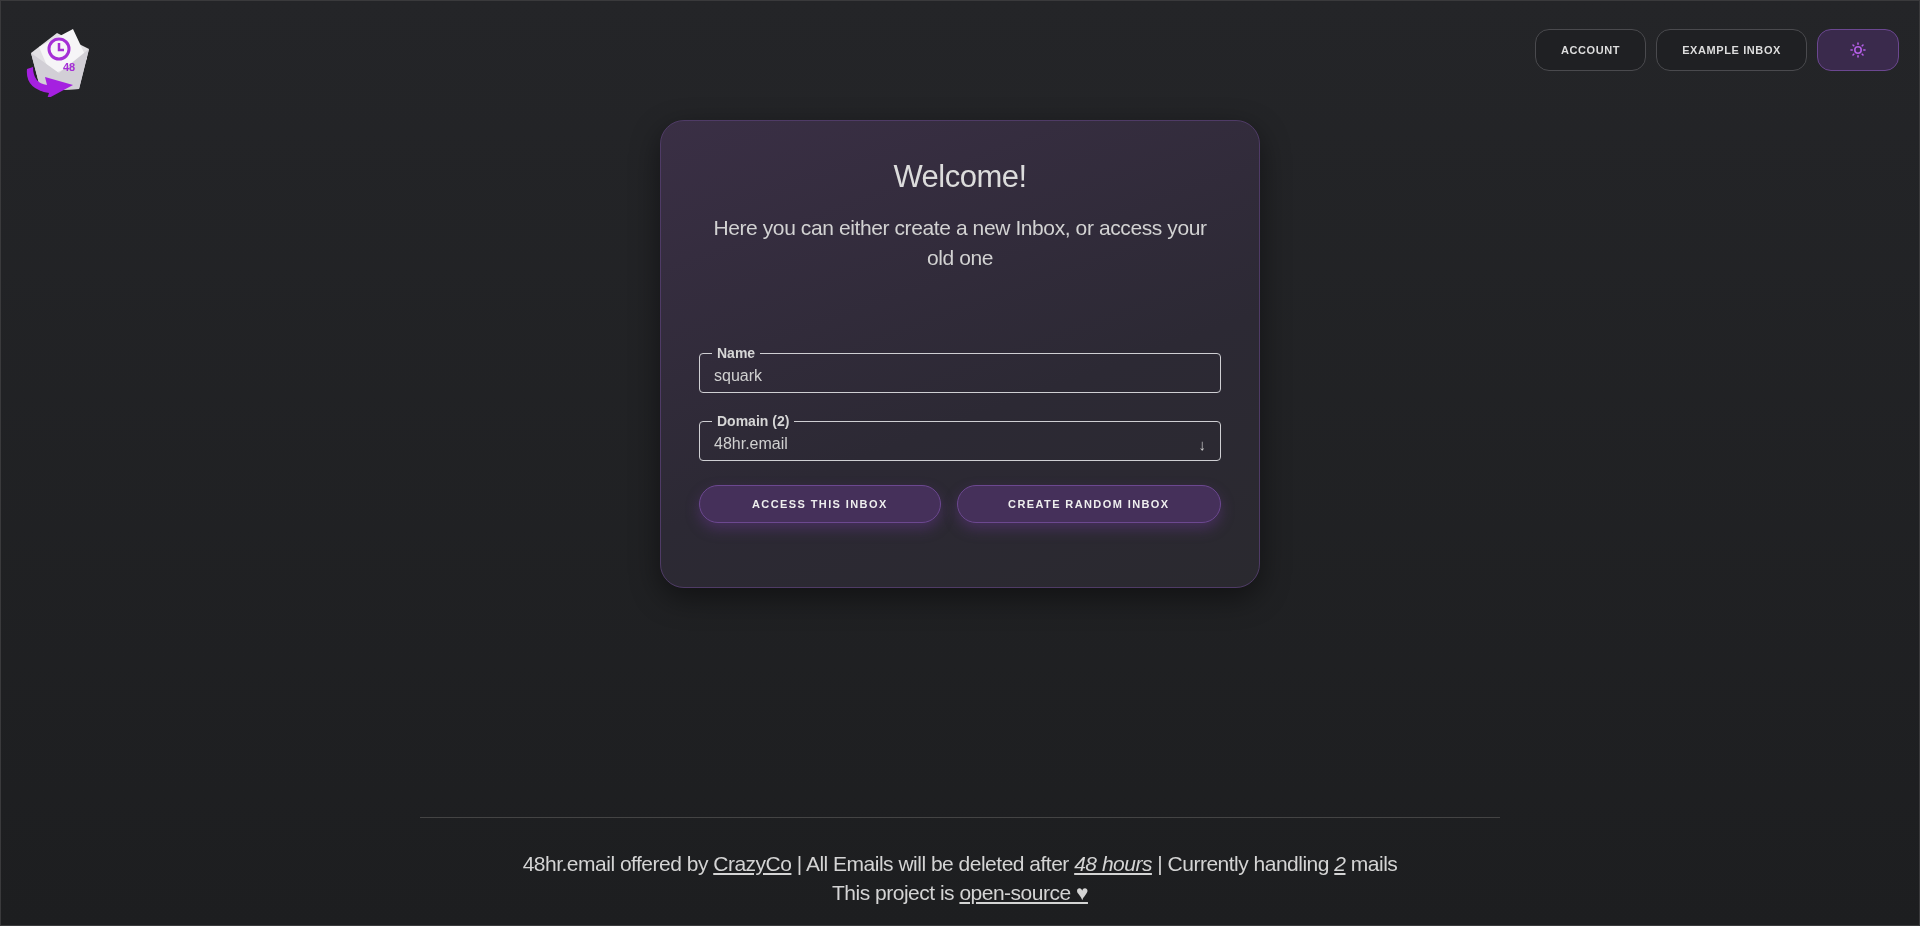 This screenshot has height=926, width=1920. I want to click on footer-link: CrazyCo, so click(752, 863).